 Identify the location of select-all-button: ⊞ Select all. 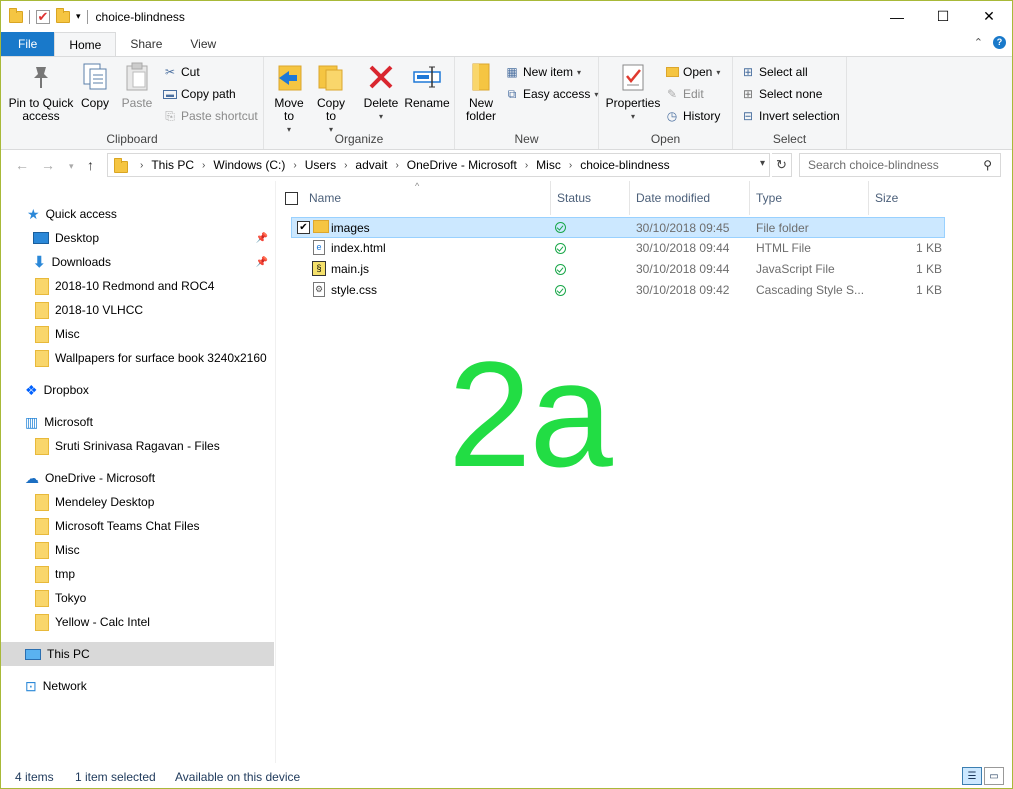
(774, 72).